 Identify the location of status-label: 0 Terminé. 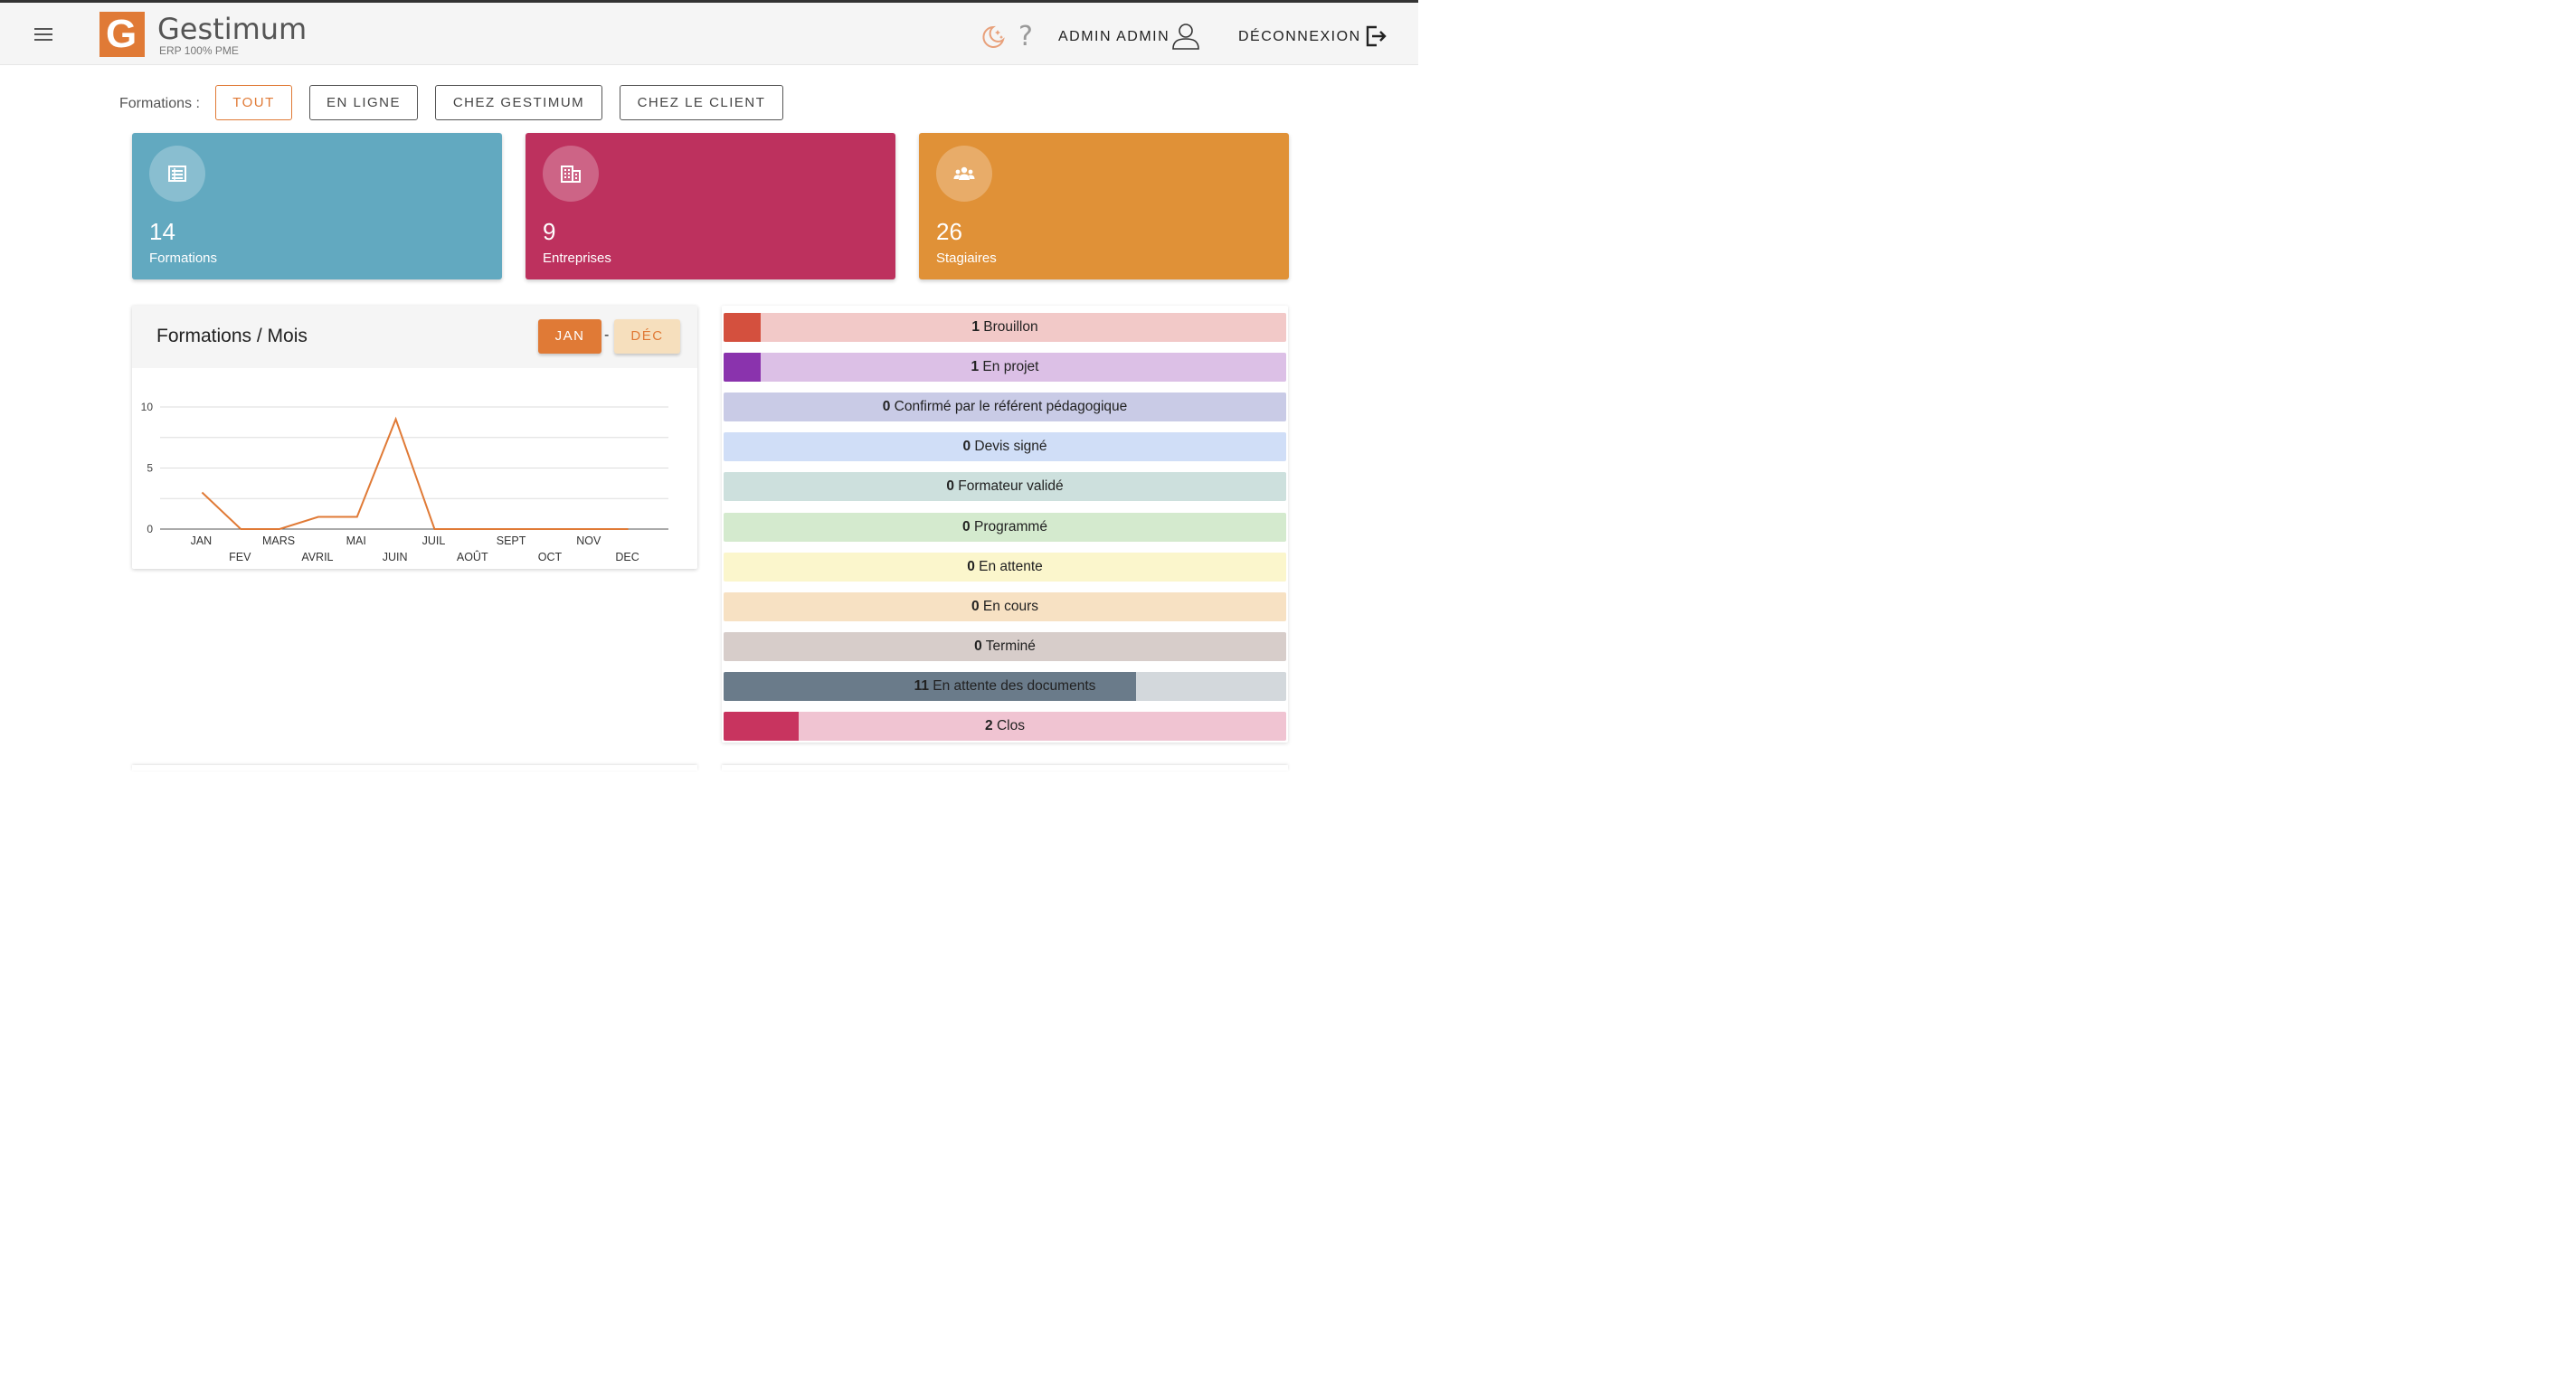
(1005, 646).